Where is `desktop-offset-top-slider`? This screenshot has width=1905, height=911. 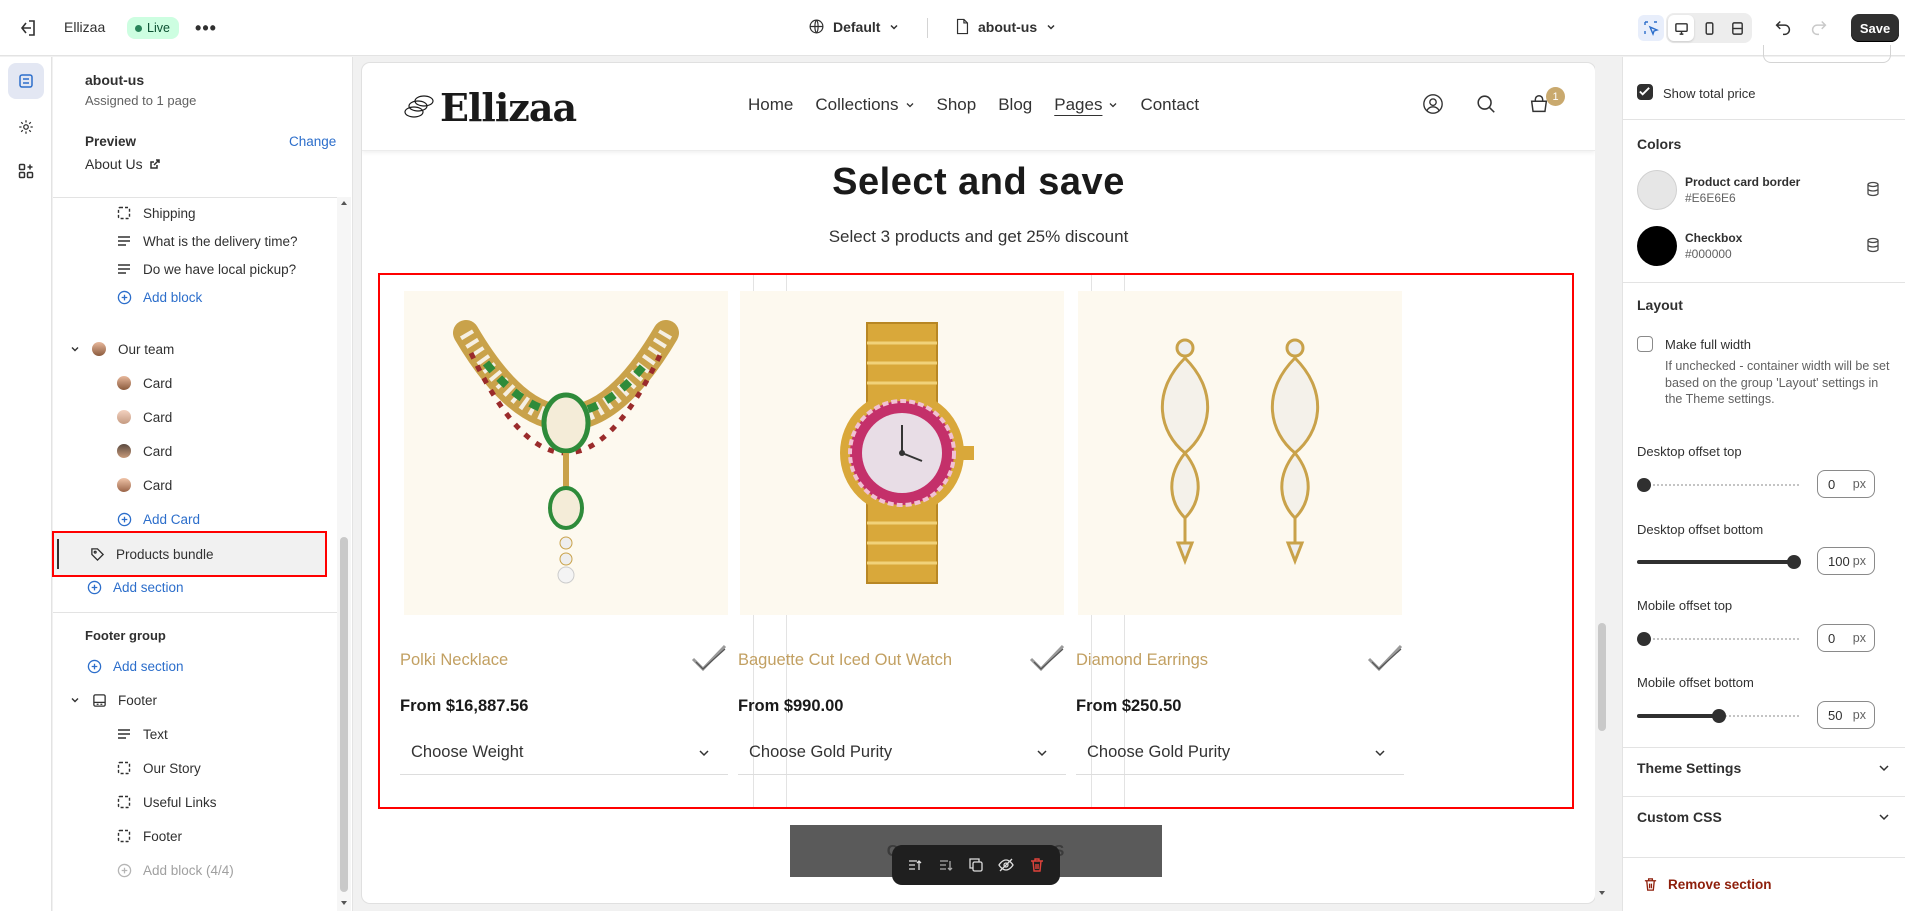
desktop-offset-top-slider is located at coordinates (1719, 485).